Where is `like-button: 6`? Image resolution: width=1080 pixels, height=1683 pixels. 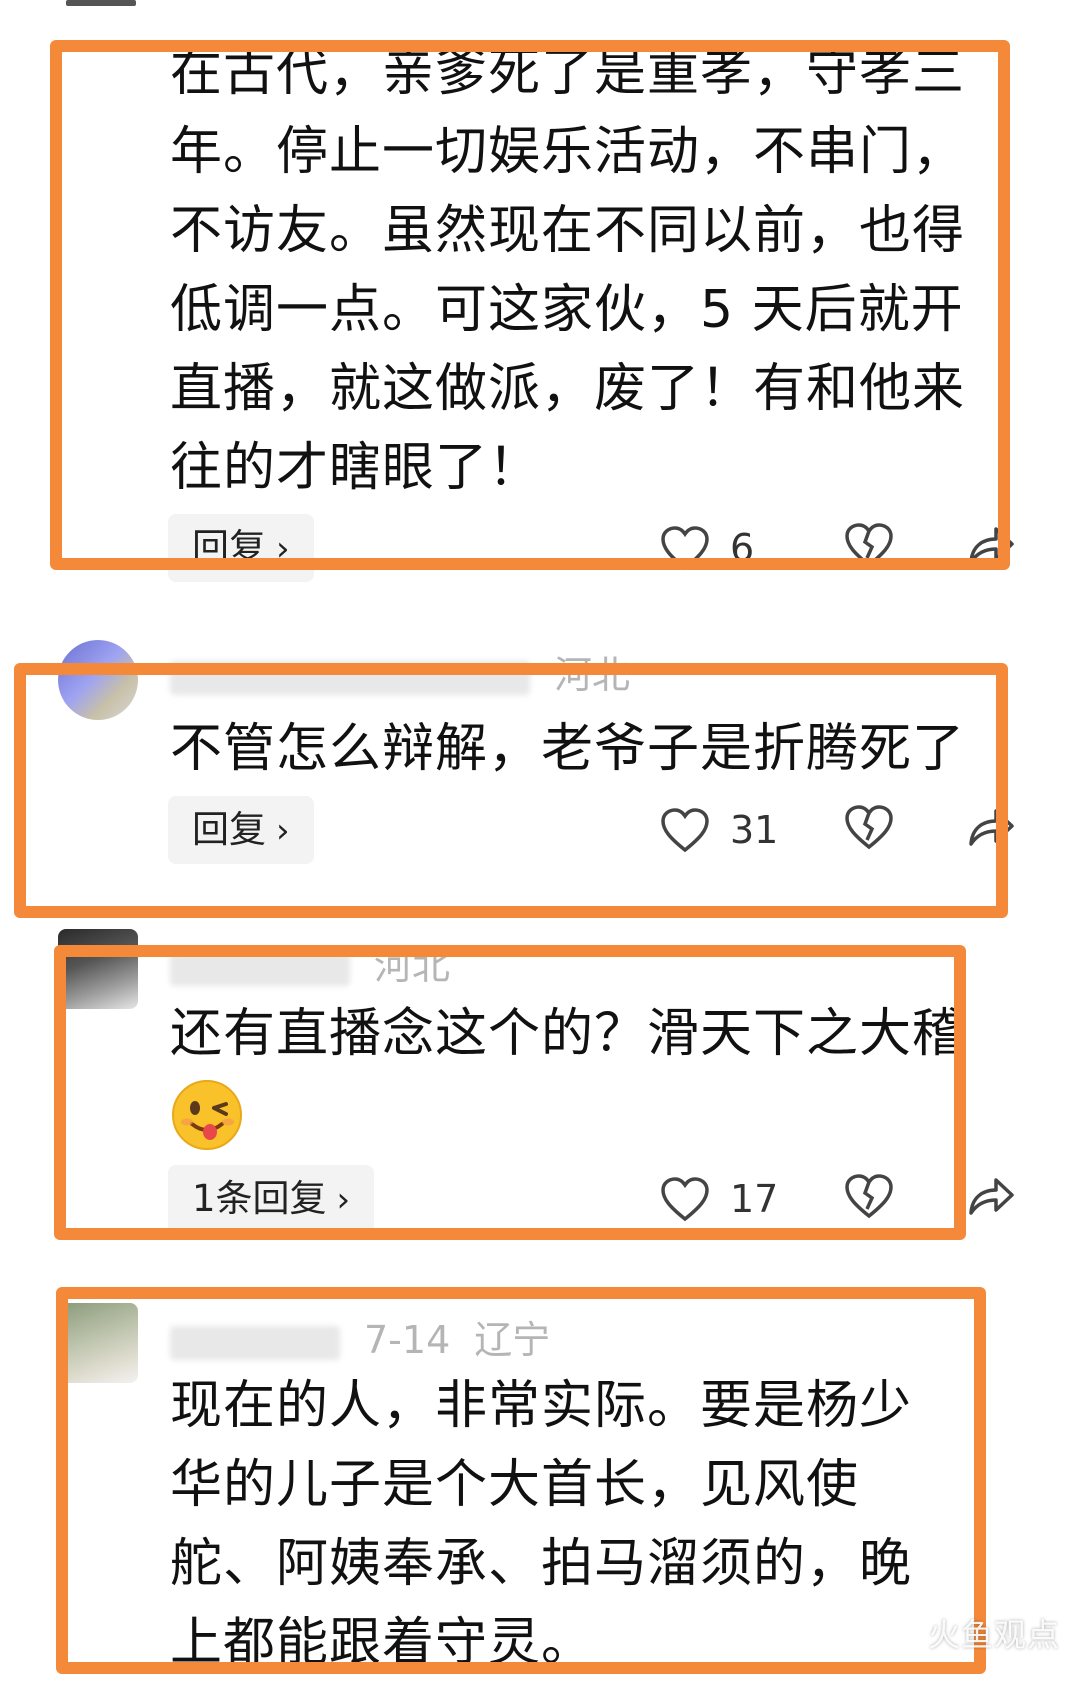 like-button: 6 is located at coordinates (707, 548).